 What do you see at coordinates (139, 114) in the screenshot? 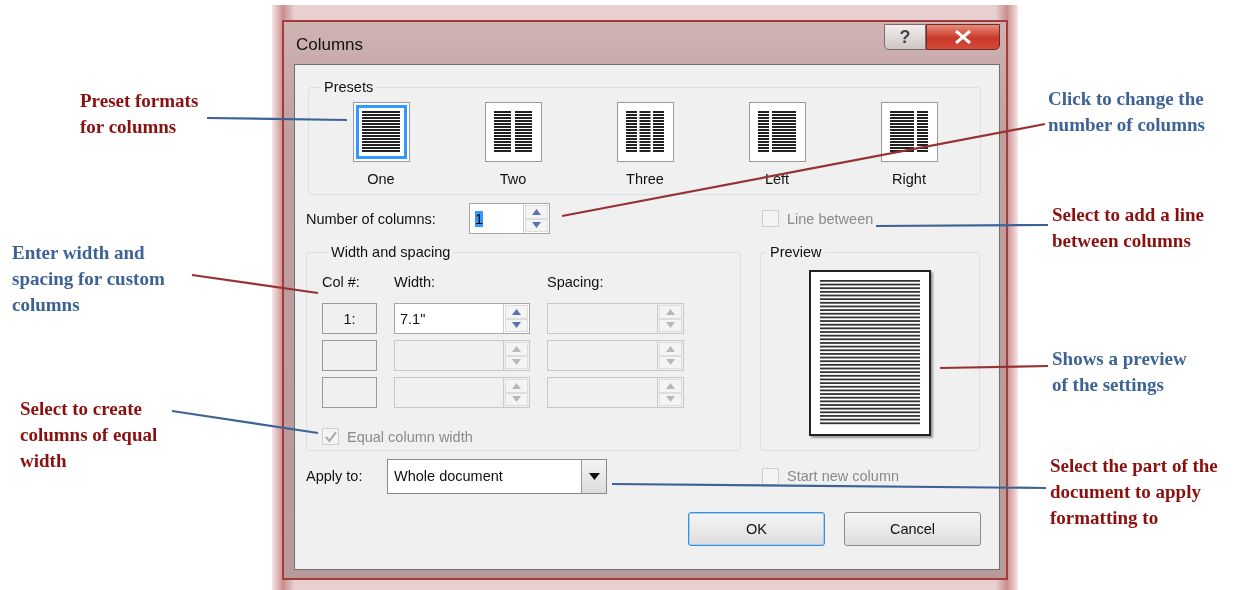
I see `callout-text: Preset formats for columns` at bounding box center [139, 114].